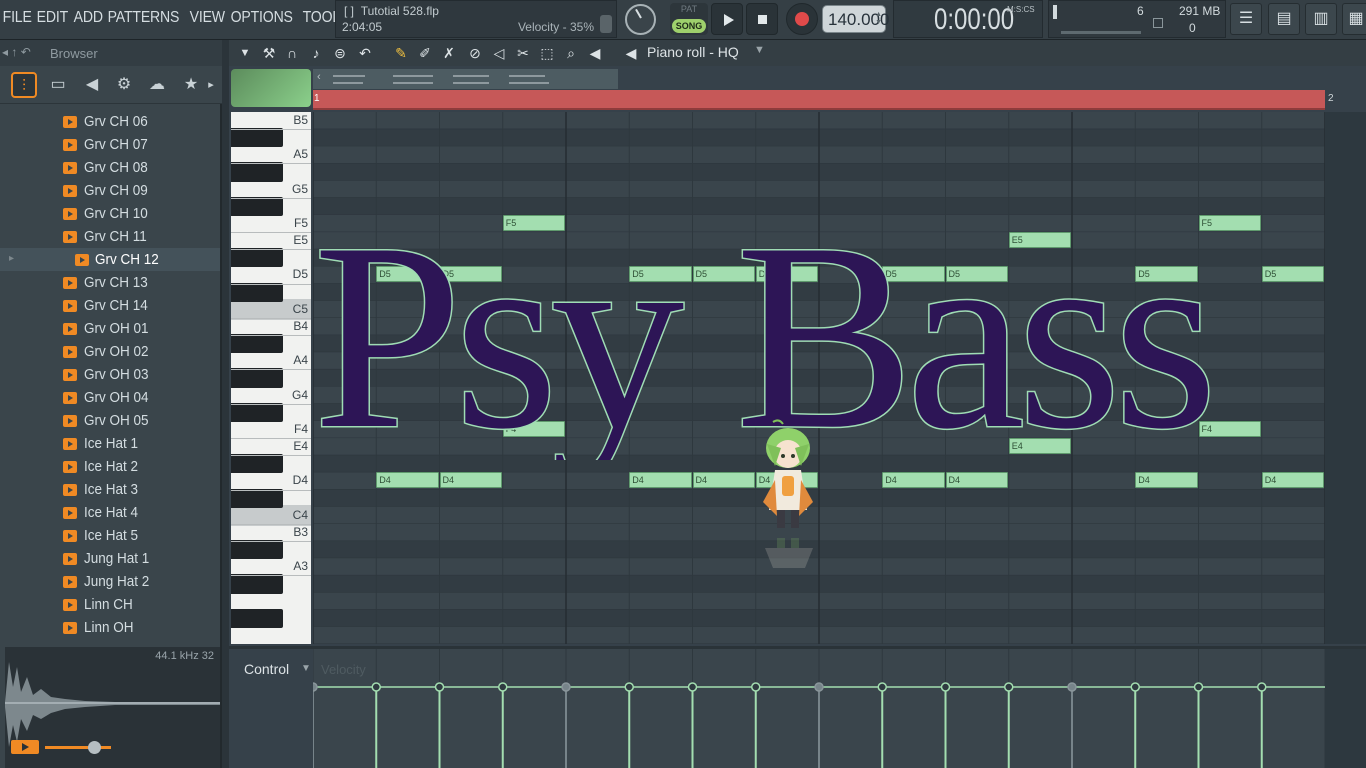 This screenshot has width=1366, height=768. Describe the element at coordinates (110, 259) in the screenshot. I see `browser-file-item: ▸ Grv CH 12` at that location.